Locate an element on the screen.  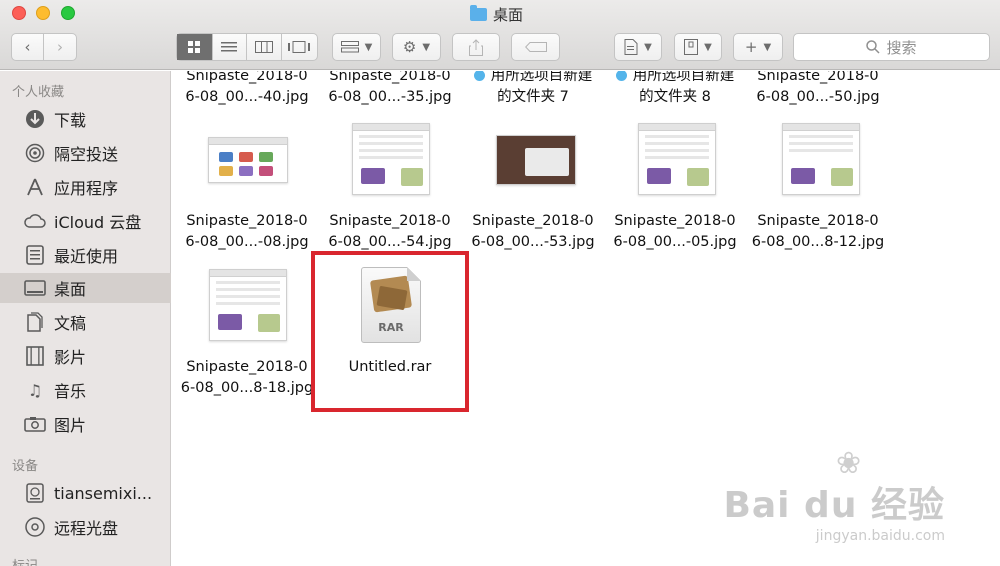
sidebar-item-icloud: iCloud 云盘 is located at coordinates (85, 221).